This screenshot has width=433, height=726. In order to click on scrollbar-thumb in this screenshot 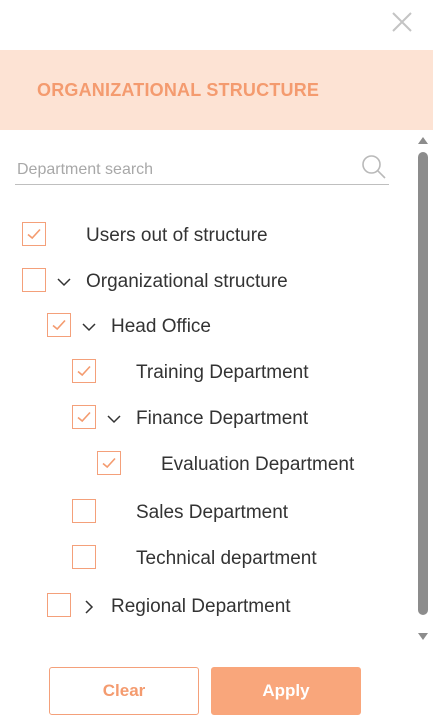, I will do `click(423, 383)`.